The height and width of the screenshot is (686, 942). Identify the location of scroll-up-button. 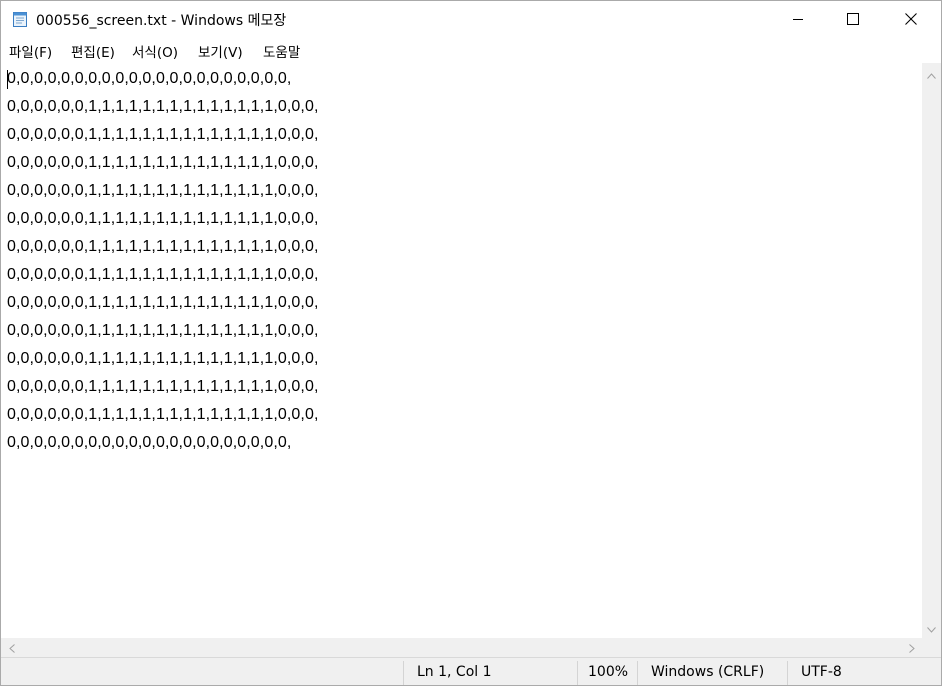
(931, 73).